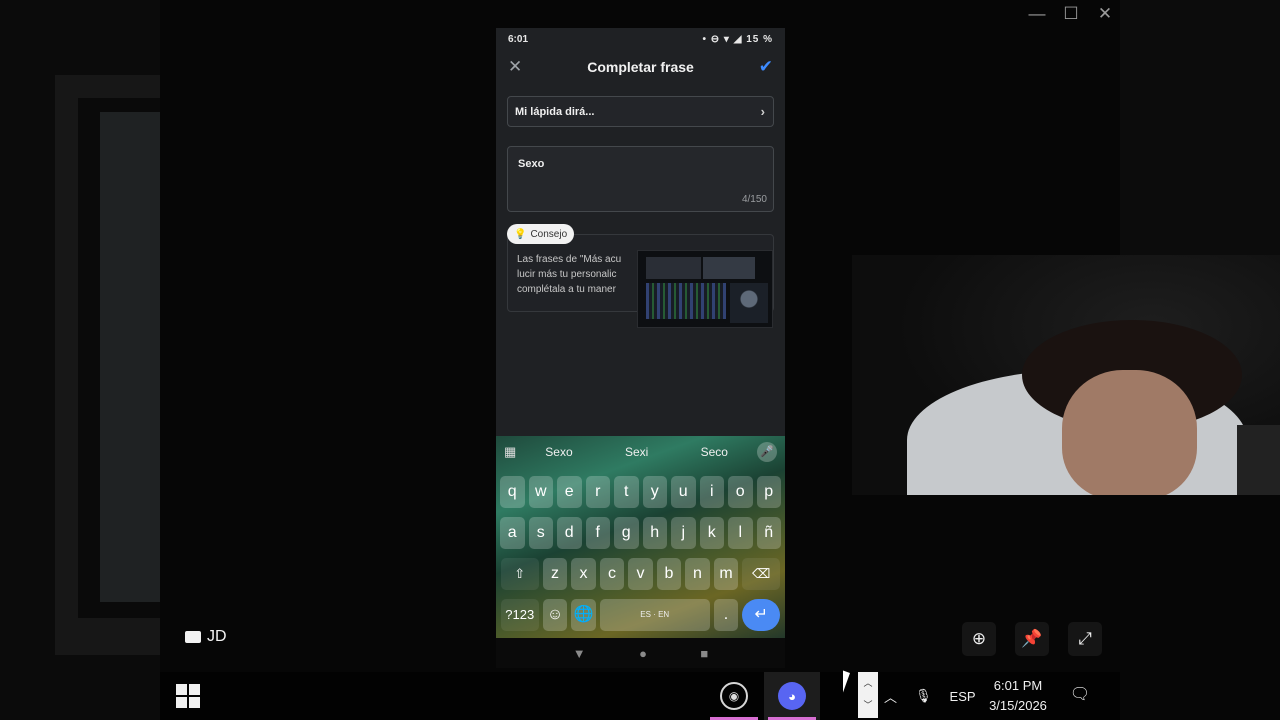  I want to click on suggestion: Sexo, so click(559, 452).